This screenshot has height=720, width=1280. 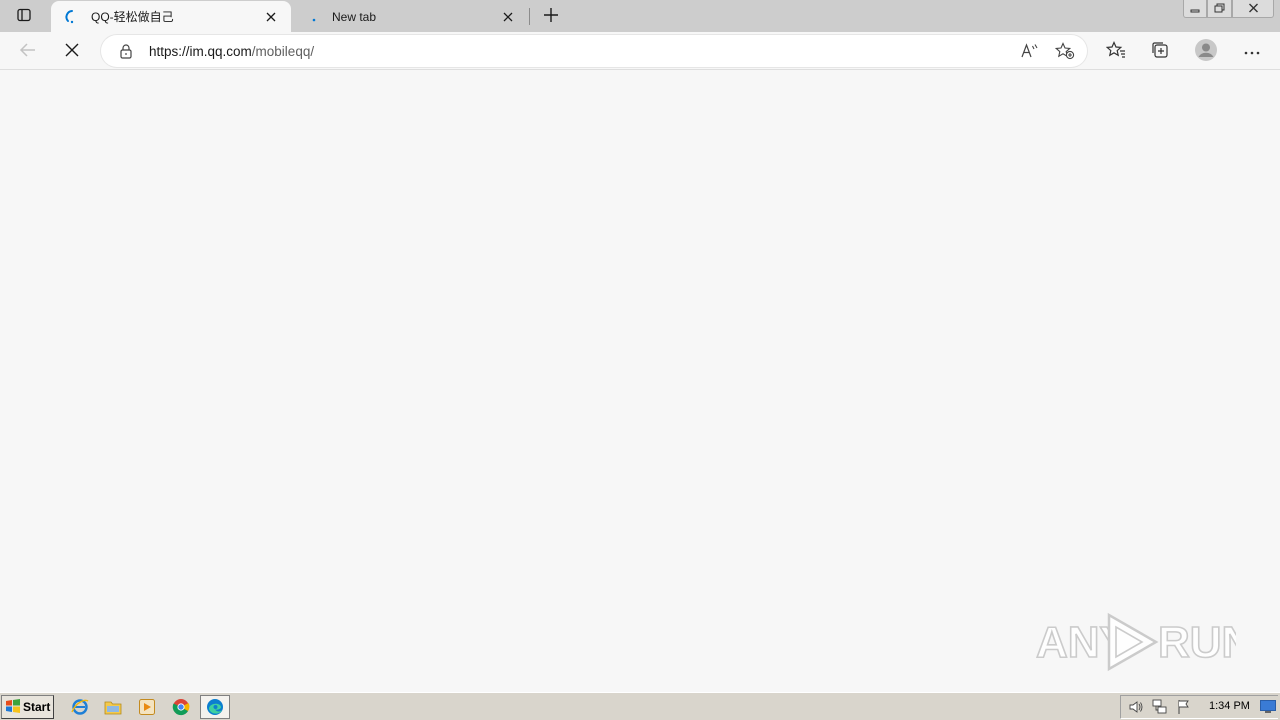 I want to click on collections-button, so click(x=1160, y=51).